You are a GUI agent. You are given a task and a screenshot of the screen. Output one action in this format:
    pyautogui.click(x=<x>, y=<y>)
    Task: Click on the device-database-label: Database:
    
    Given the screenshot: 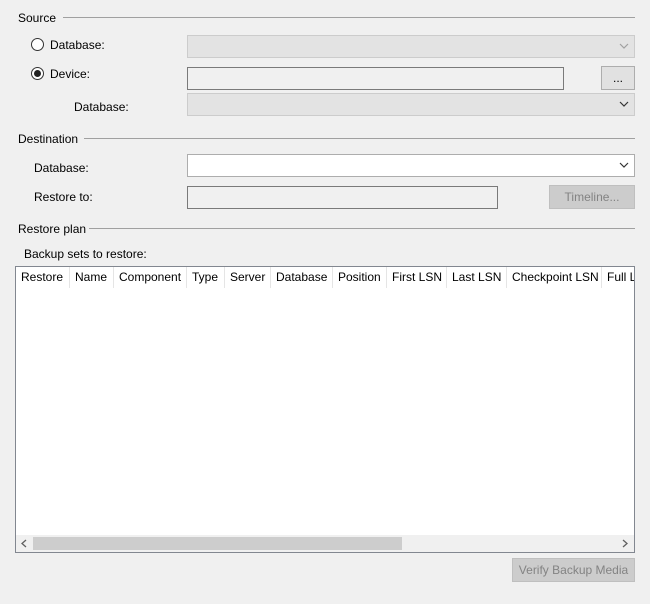 What is the action you would take?
    pyautogui.click(x=101, y=107)
    